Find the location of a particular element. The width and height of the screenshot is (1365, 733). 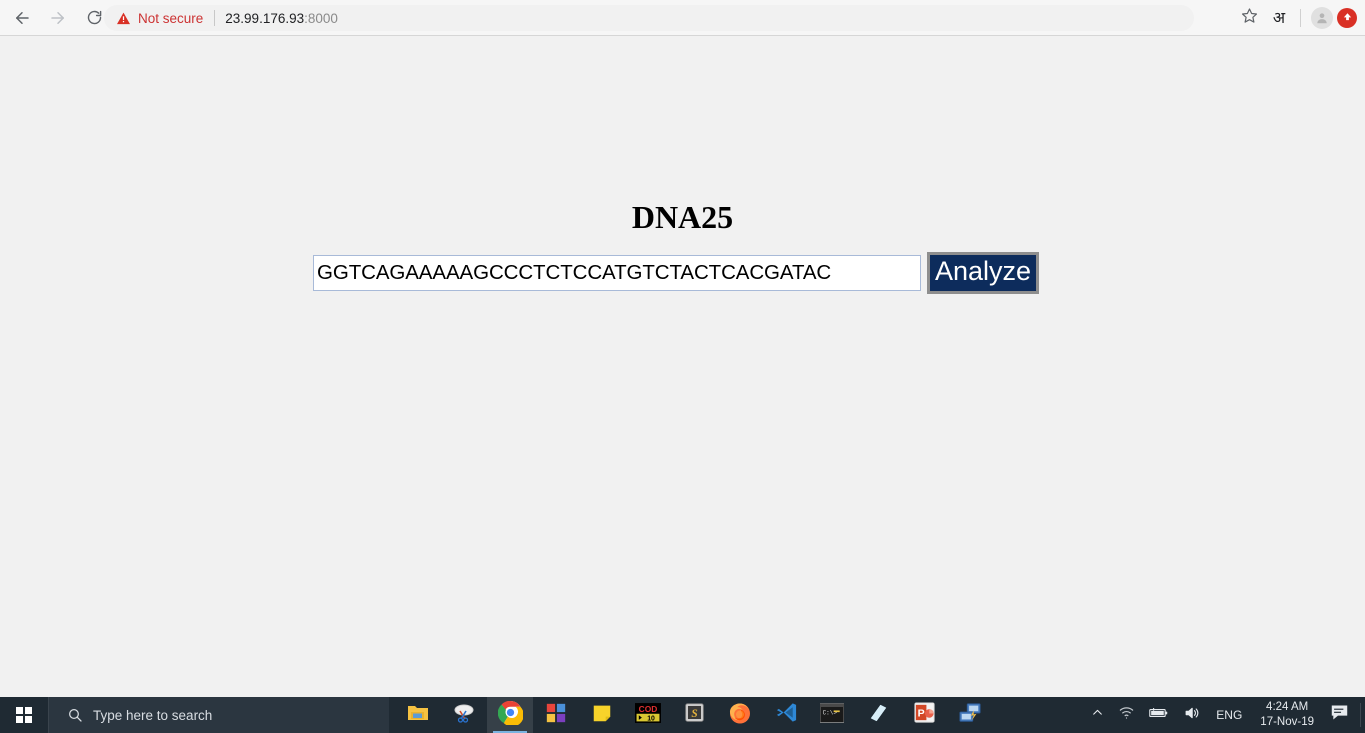

forward-button is located at coordinates (58, 18).